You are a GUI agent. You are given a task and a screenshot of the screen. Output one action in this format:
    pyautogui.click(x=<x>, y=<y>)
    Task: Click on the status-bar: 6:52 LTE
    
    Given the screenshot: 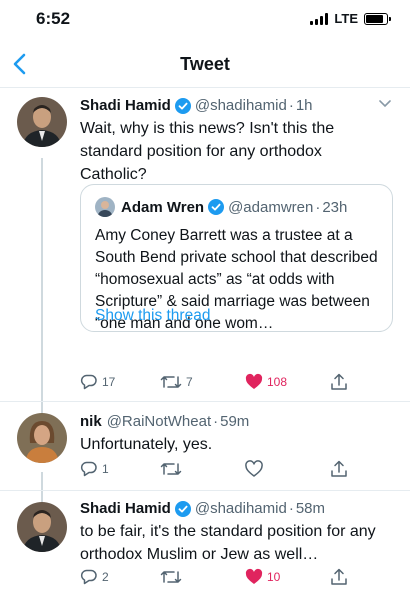 What is the action you would take?
    pyautogui.click(x=205, y=20)
    